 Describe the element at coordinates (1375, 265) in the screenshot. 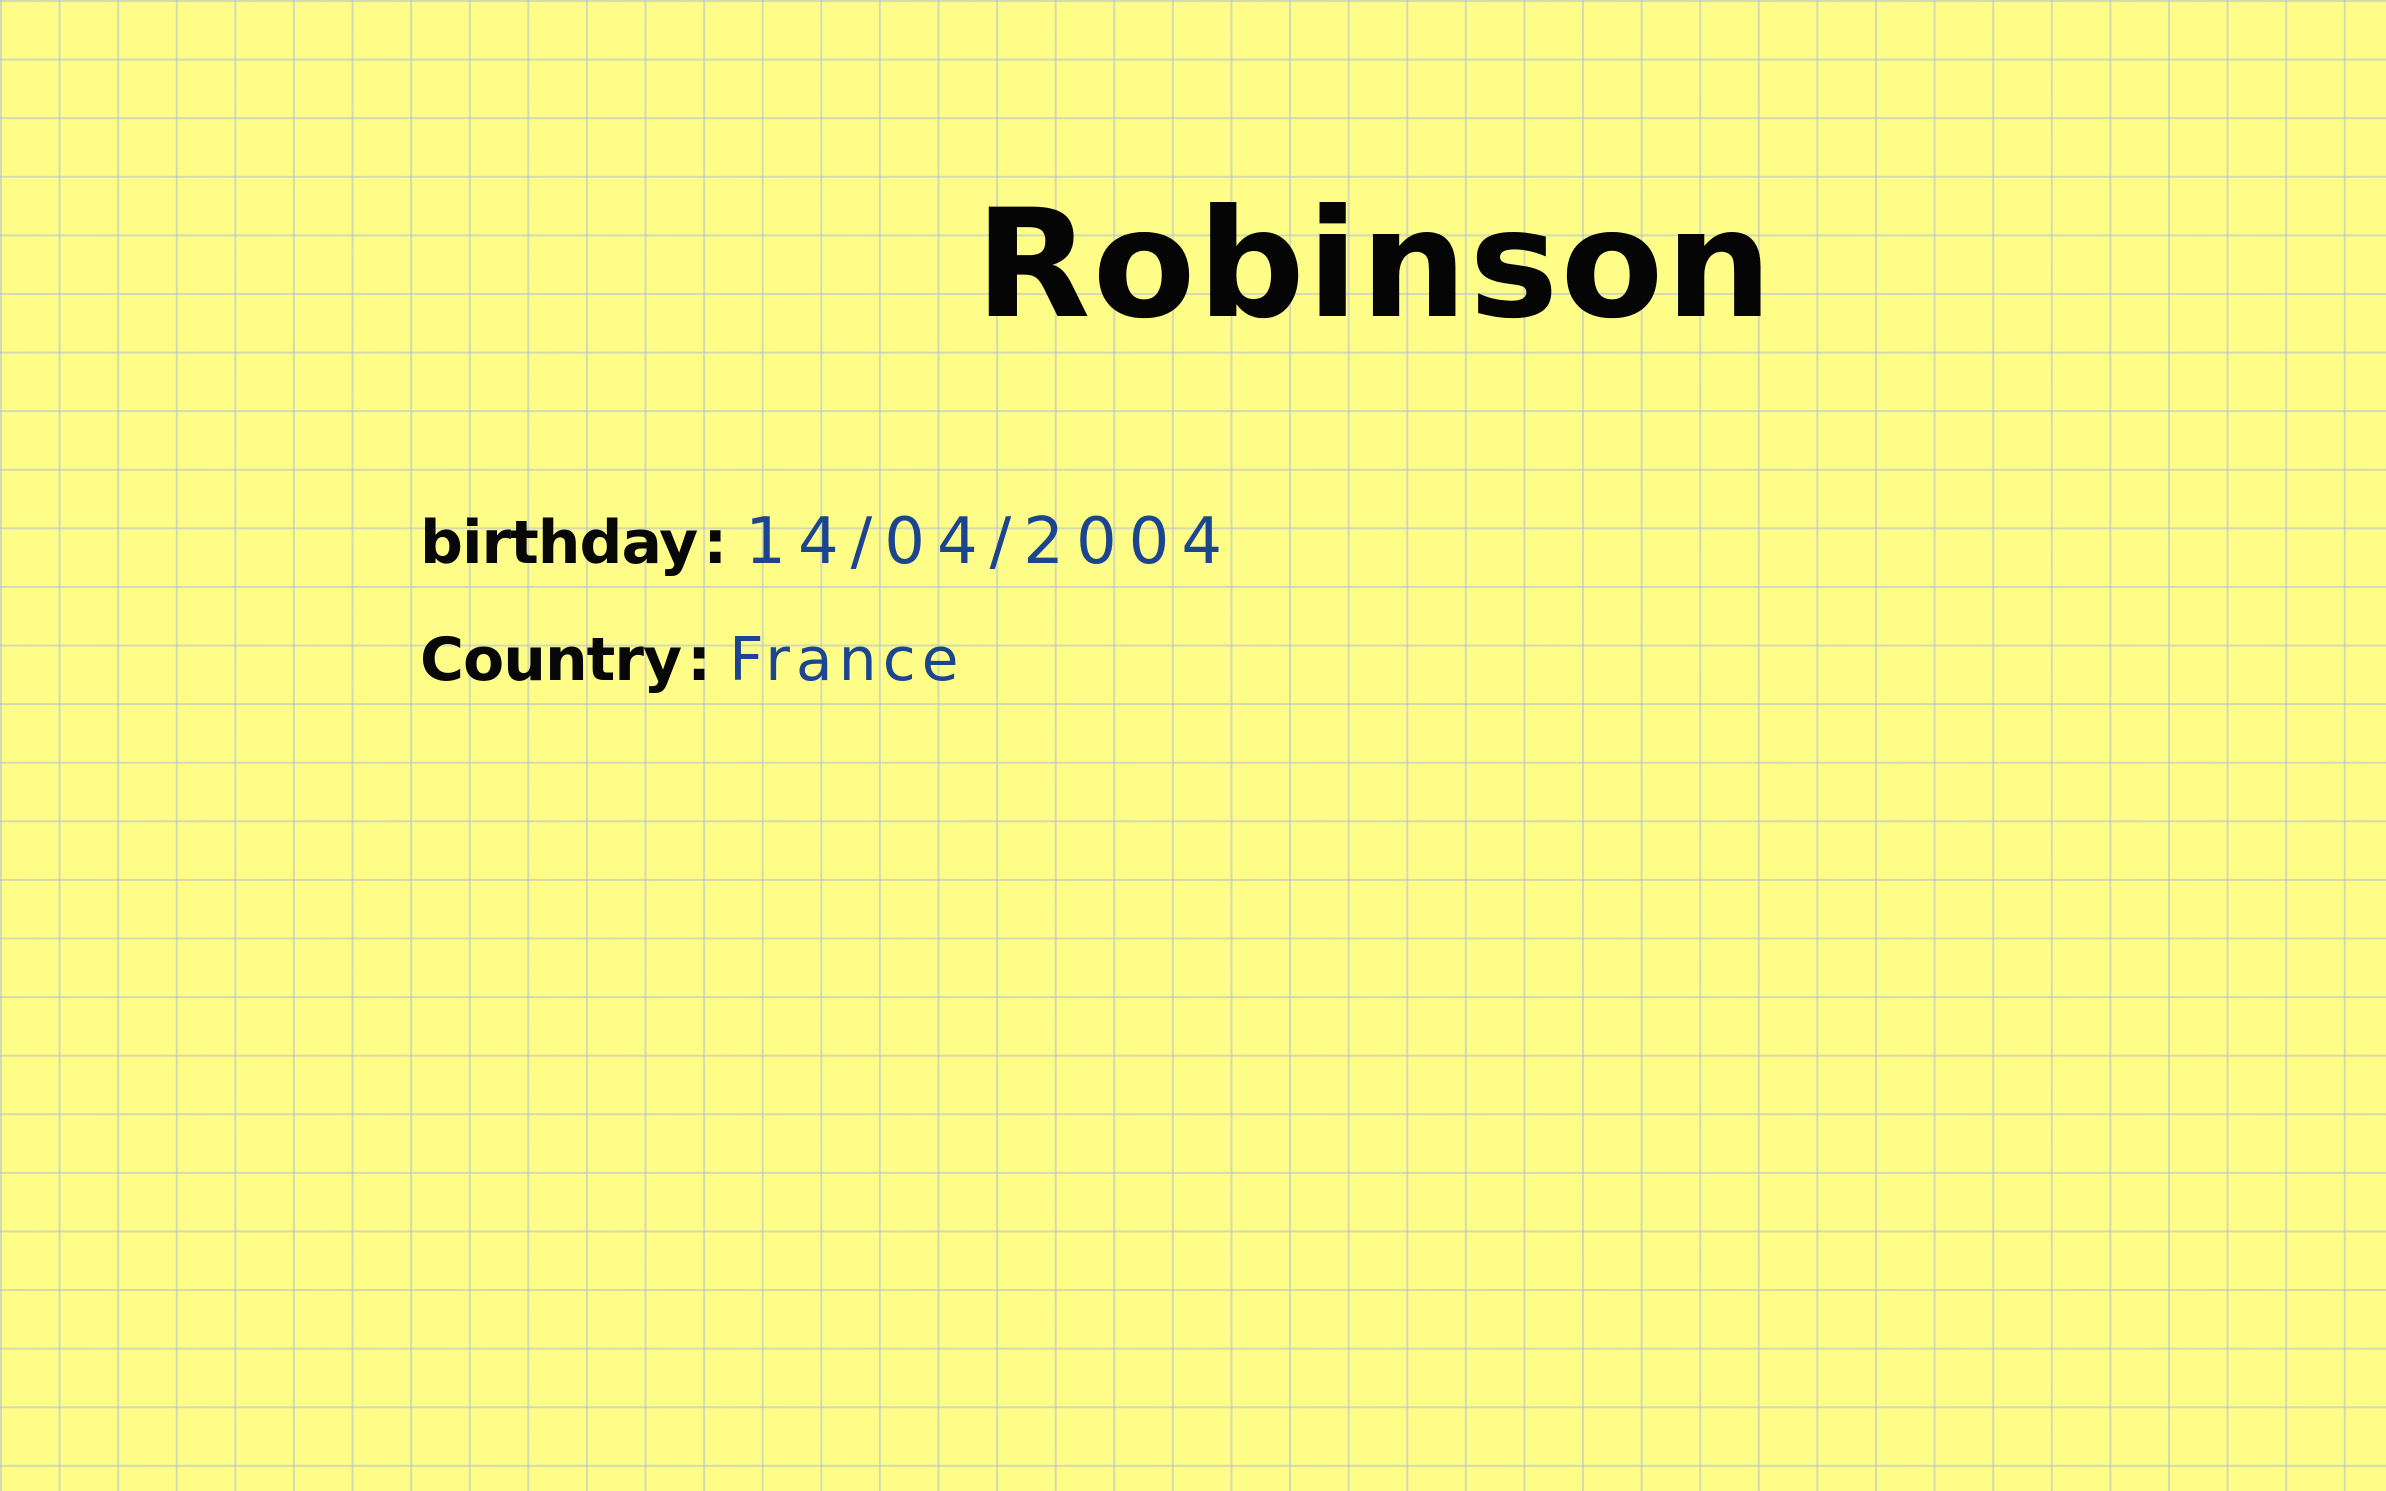

I see `note-title: Robinson` at that location.